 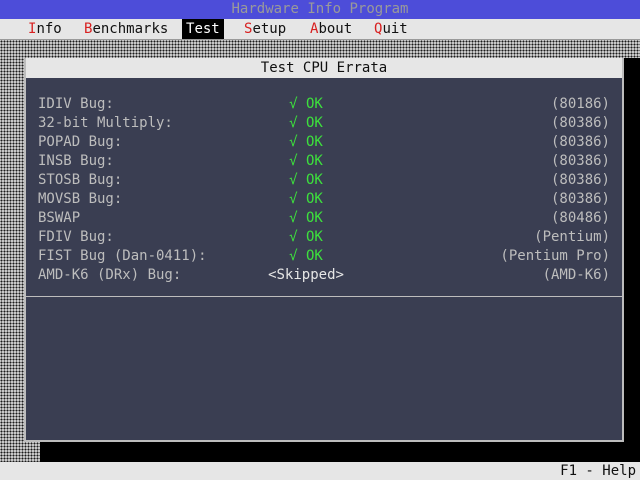 What do you see at coordinates (203, 29) in the screenshot?
I see `menu-test: Test` at bounding box center [203, 29].